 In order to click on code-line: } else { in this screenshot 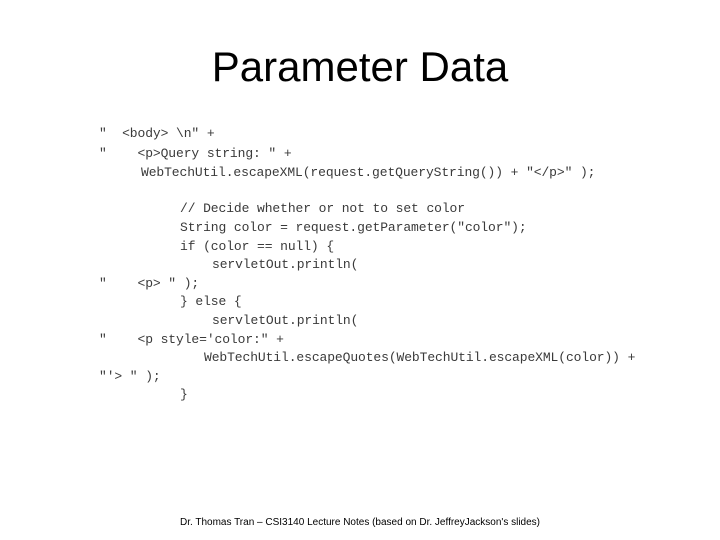, I will do `click(211, 301)`.